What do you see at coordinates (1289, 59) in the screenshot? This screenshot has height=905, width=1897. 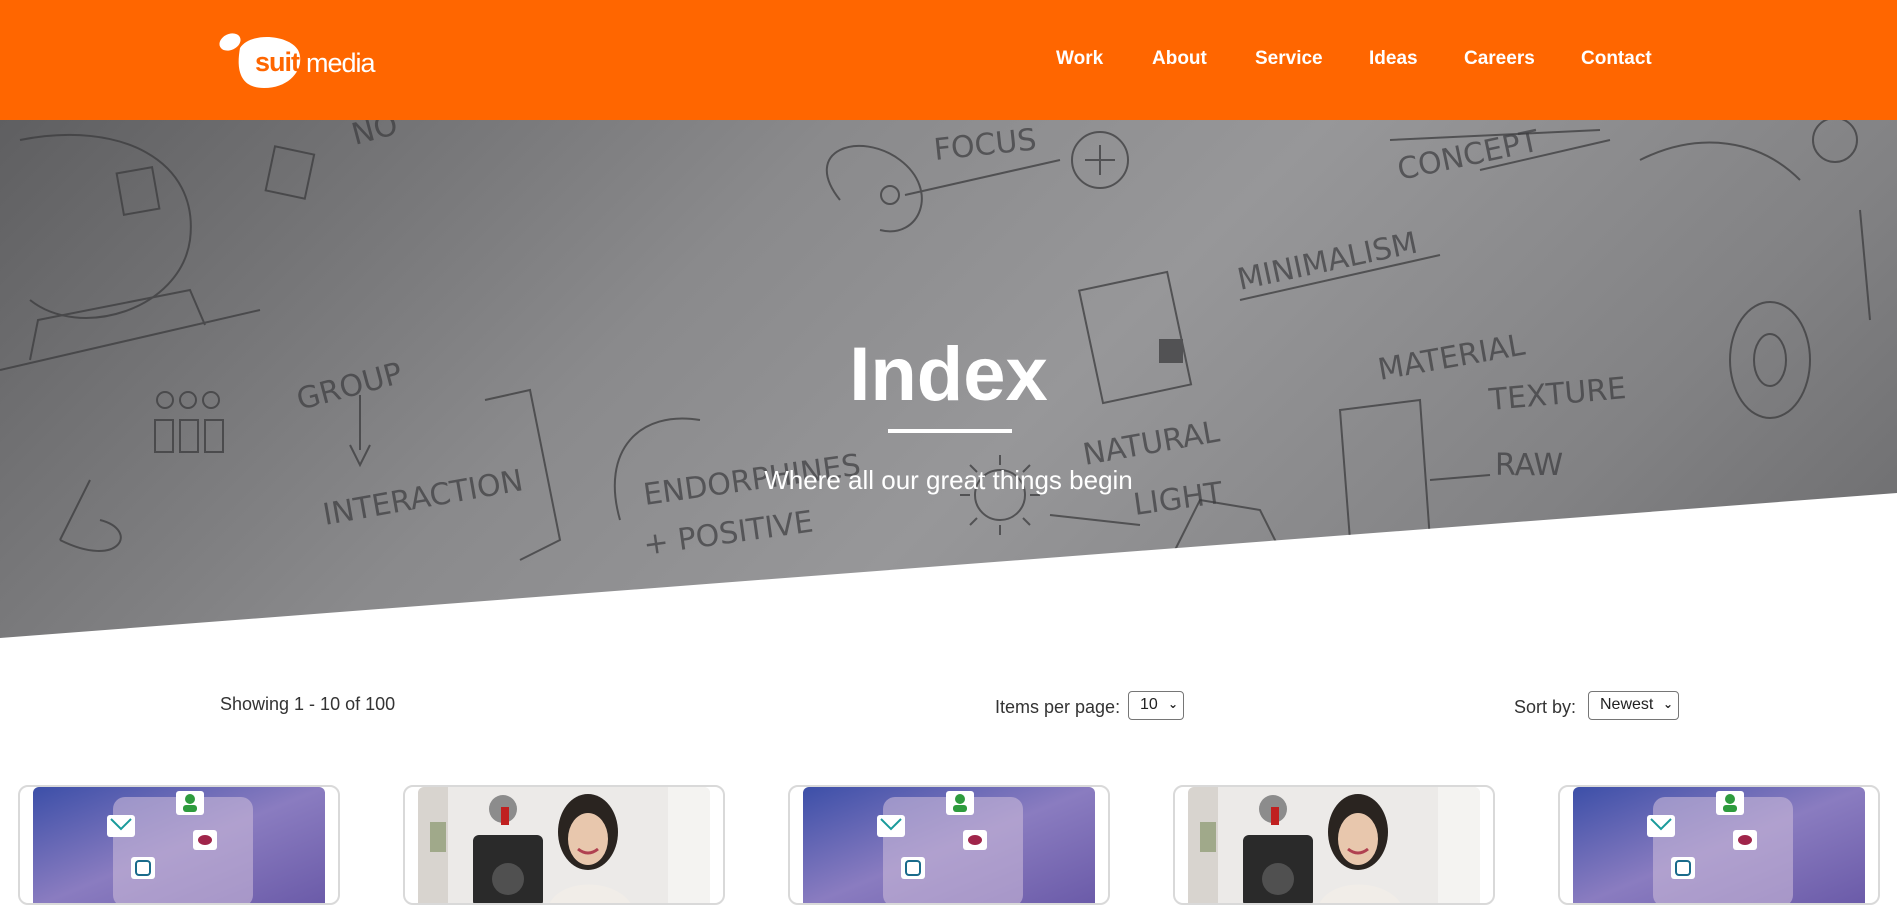 I see `nav-item-service: Service` at bounding box center [1289, 59].